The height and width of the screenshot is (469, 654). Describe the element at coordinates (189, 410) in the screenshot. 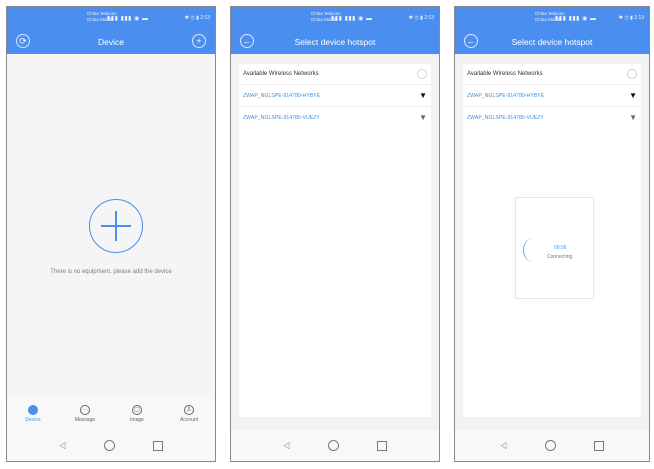

I see `account-icon: ♙` at that location.